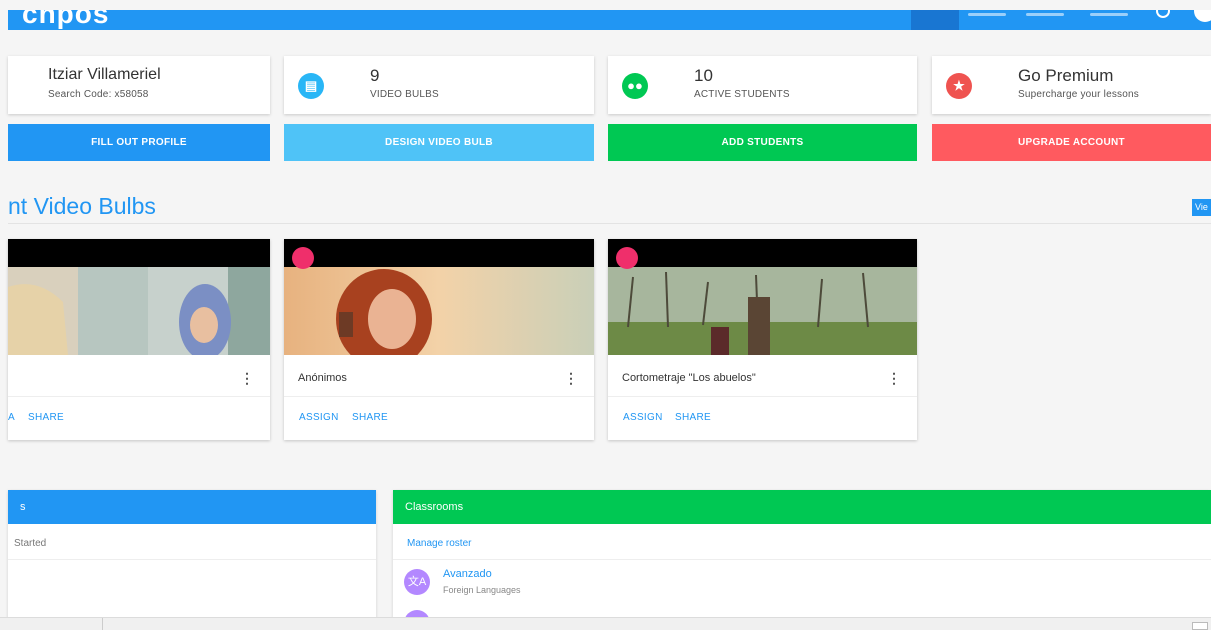 Image resolution: width=1211 pixels, height=630 pixels. I want to click on video-bulbs-card: ▤ 9 VIDEO BULBS, so click(439, 85).